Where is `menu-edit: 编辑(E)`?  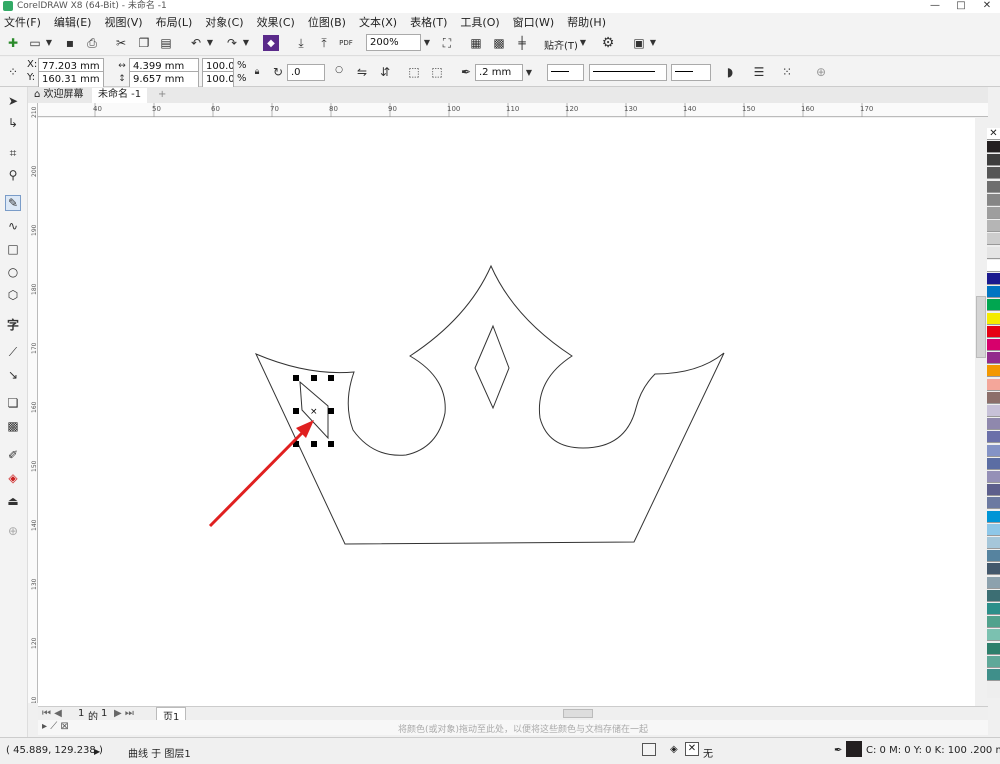
menu-edit: 编辑(E) is located at coordinates (73, 22).